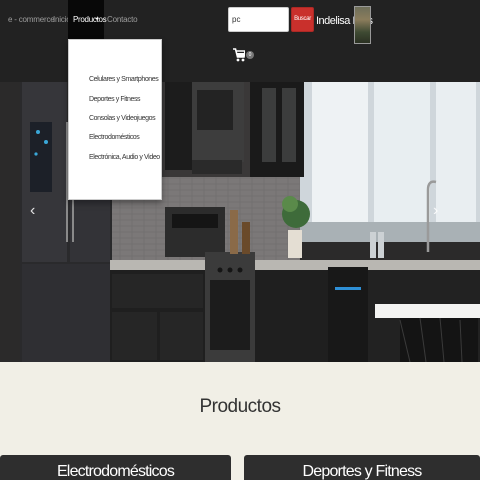  I want to click on brand-link: e - commerce, so click(31, 19).